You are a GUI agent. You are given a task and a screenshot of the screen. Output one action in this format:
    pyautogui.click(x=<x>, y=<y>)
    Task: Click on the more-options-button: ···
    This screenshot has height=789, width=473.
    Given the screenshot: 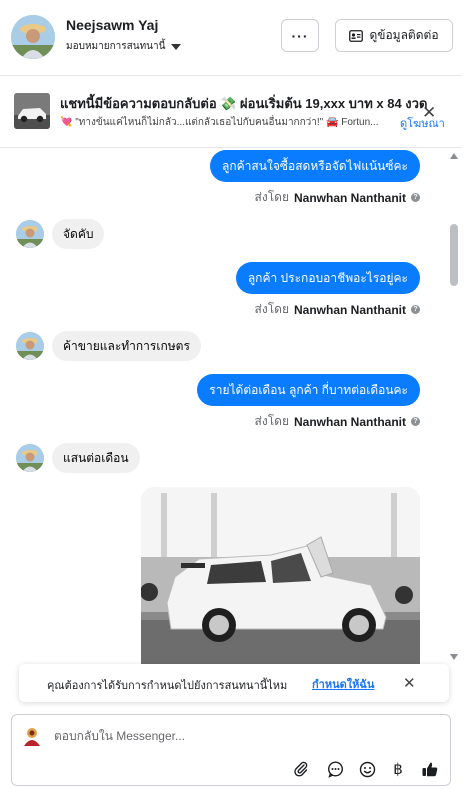 What is the action you would take?
    pyautogui.click(x=300, y=35)
    